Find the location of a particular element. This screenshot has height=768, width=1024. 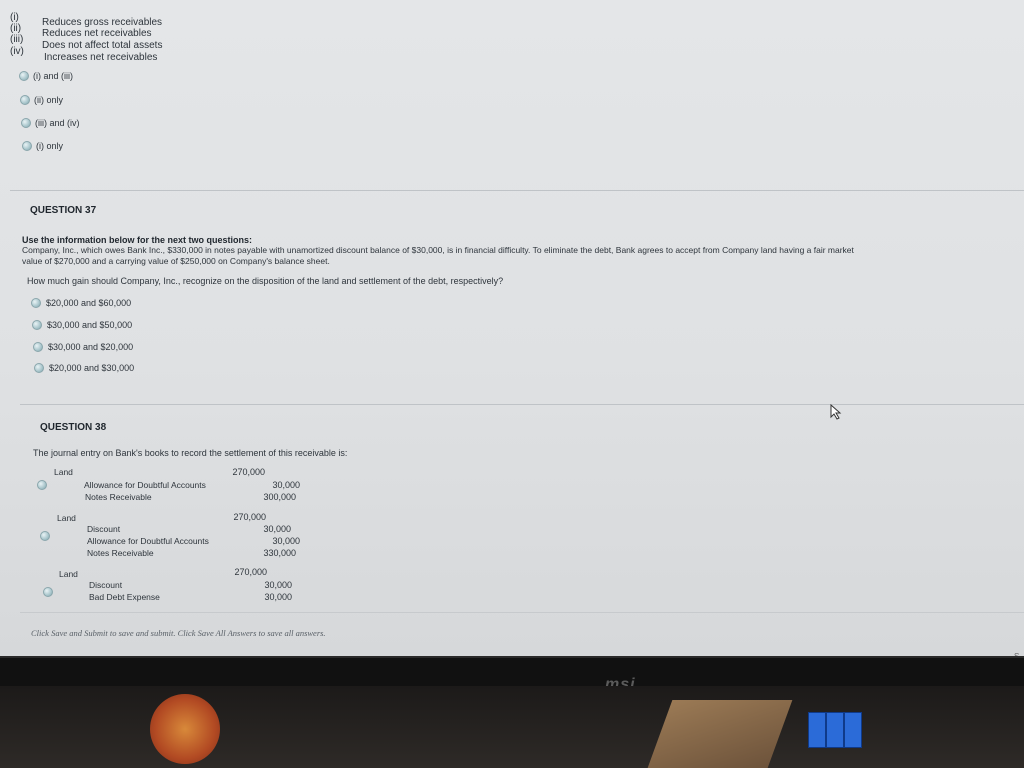

credit-amount: 330,000 is located at coordinates (279, 553).